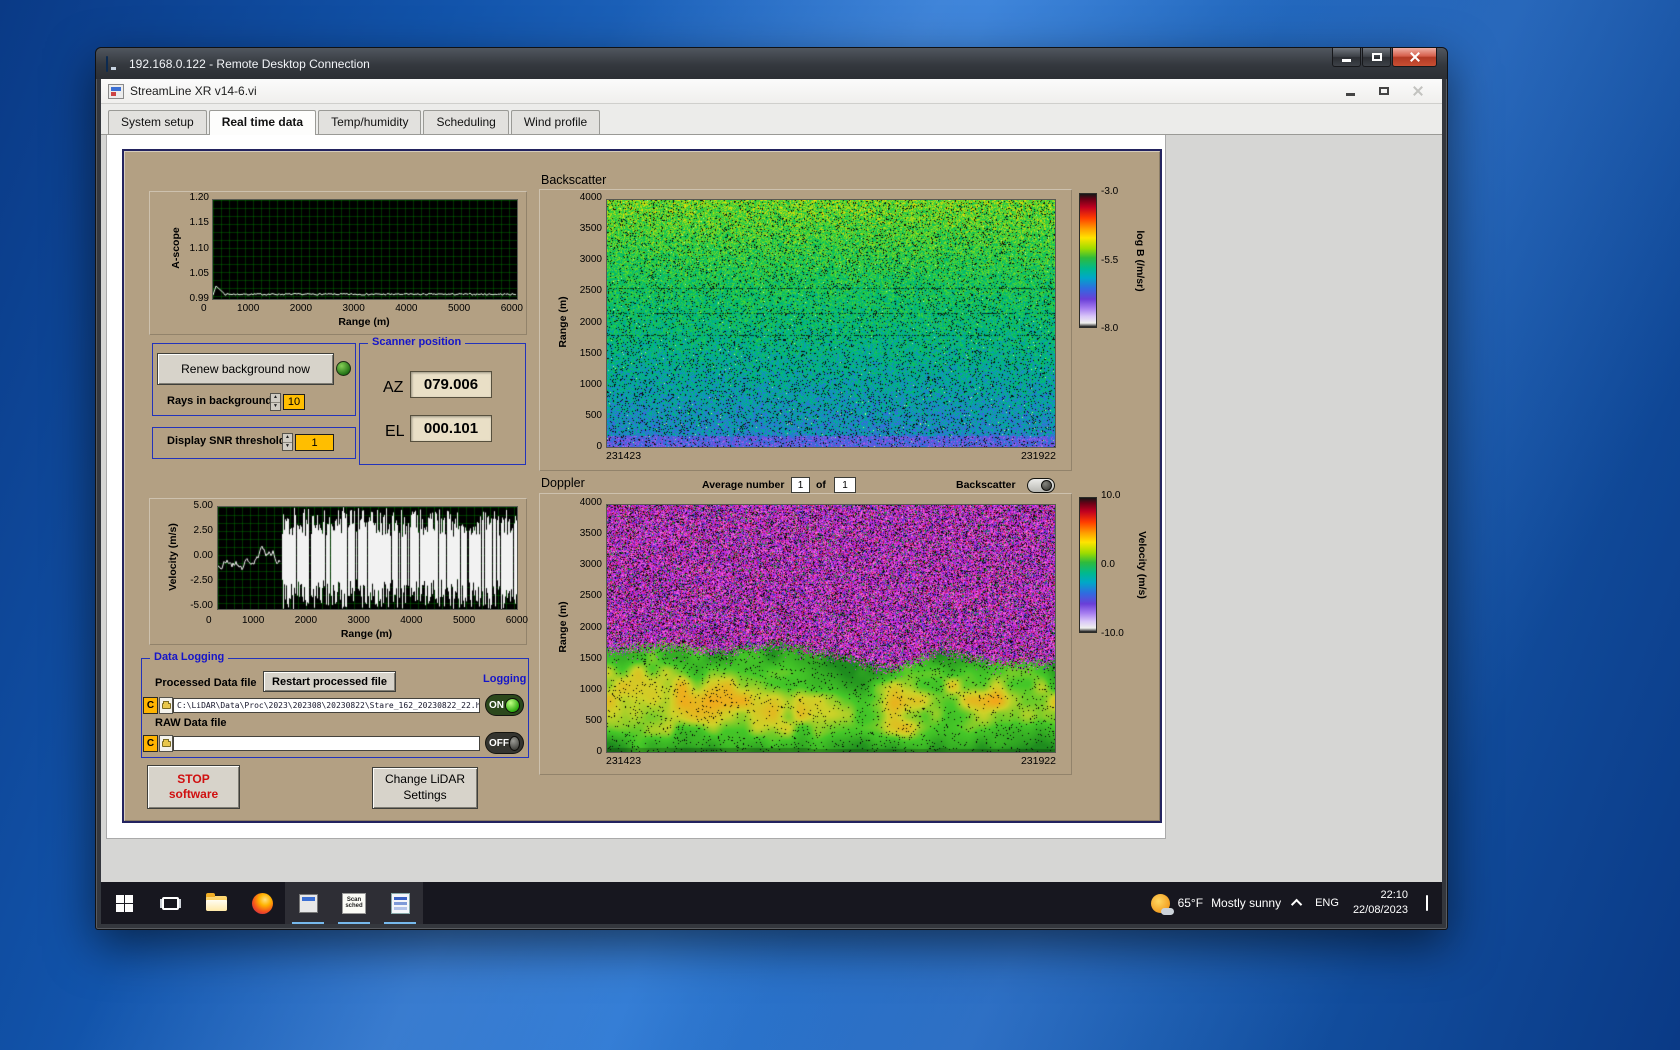  I want to click on restart-processed-file-button: Restart processed file, so click(329, 681).